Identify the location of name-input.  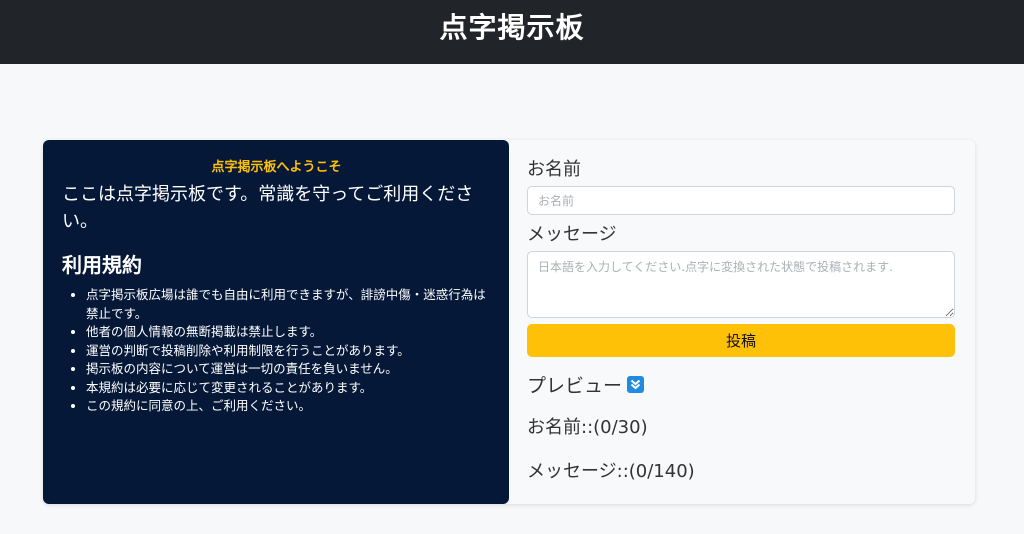
(741, 200).